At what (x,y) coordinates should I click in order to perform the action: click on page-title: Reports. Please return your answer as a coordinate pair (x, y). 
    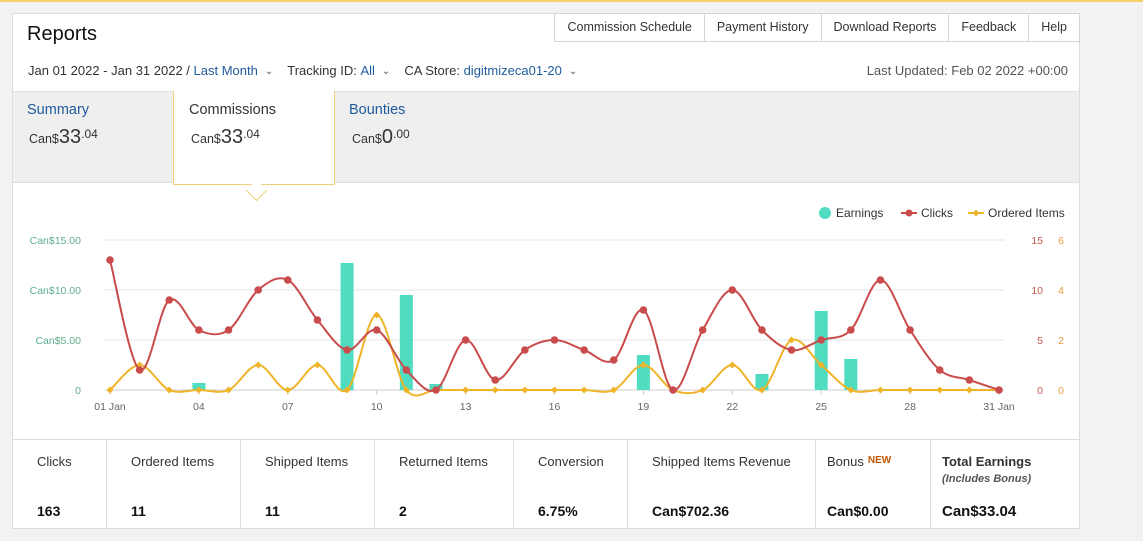
    Looking at the image, I should click on (62, 34).